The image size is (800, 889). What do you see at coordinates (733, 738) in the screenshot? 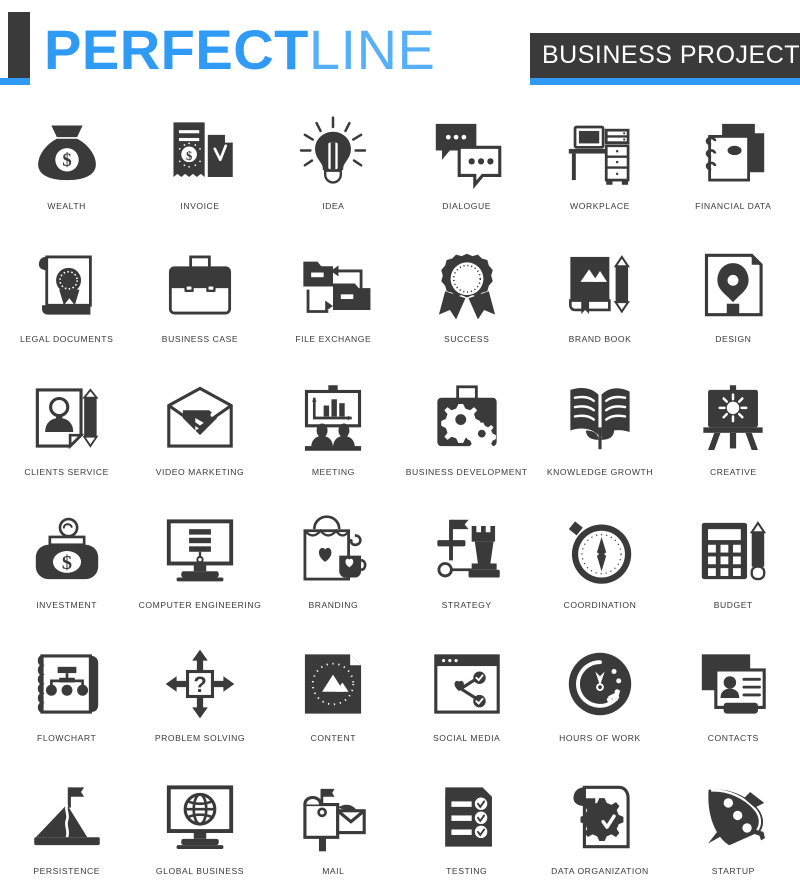
I see `icon-label: CONTACTS` at bounding box center [733, 738].